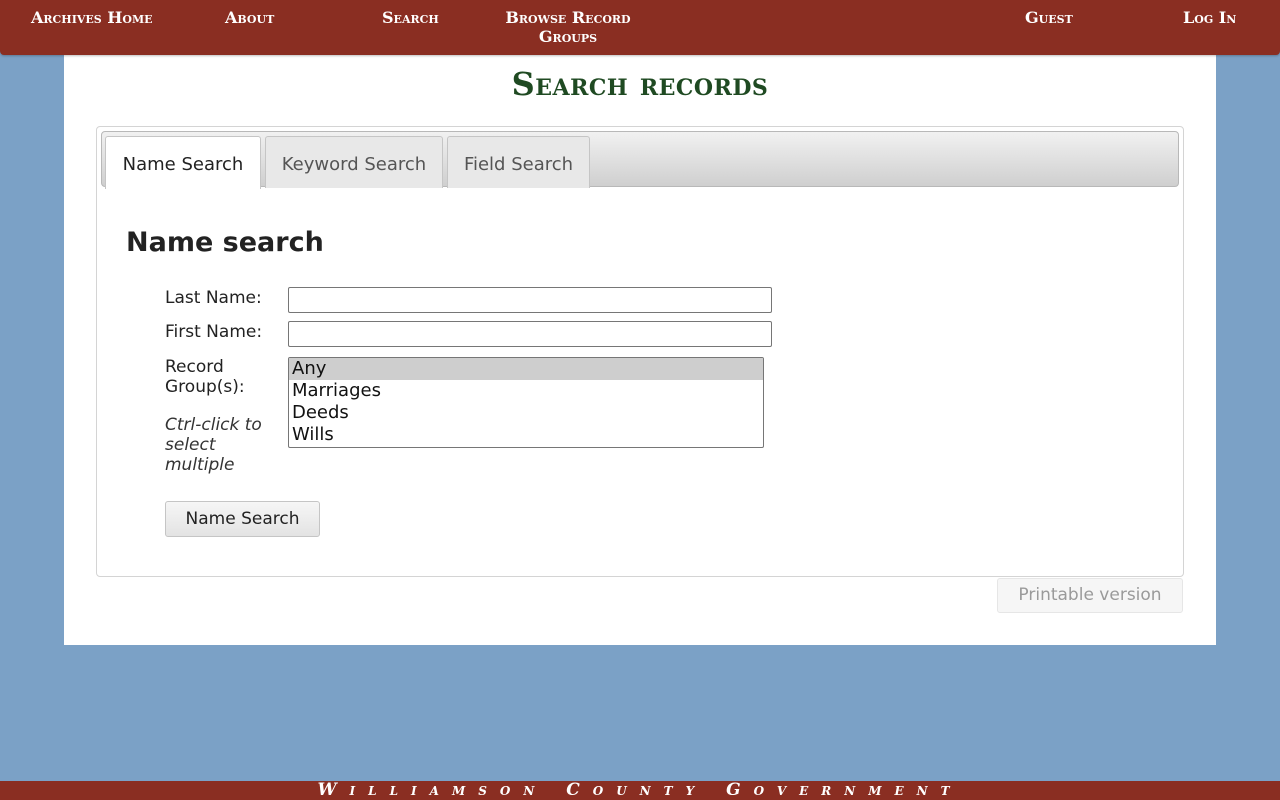  What do you see at coordinates (183, 162) in the screenshot?
I see `tab-name-search: Name Search` at bounding box center [183, 162].